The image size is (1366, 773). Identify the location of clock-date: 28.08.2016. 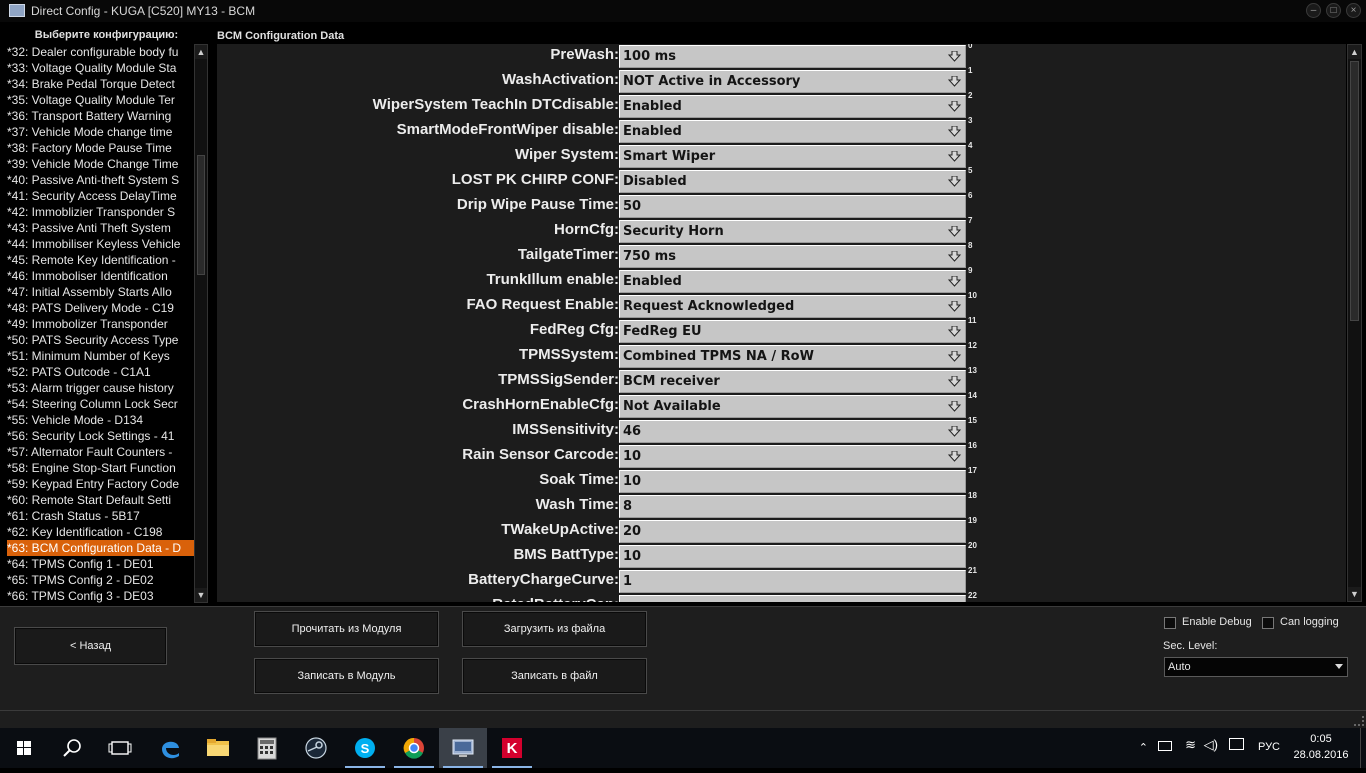
(1321, 755).